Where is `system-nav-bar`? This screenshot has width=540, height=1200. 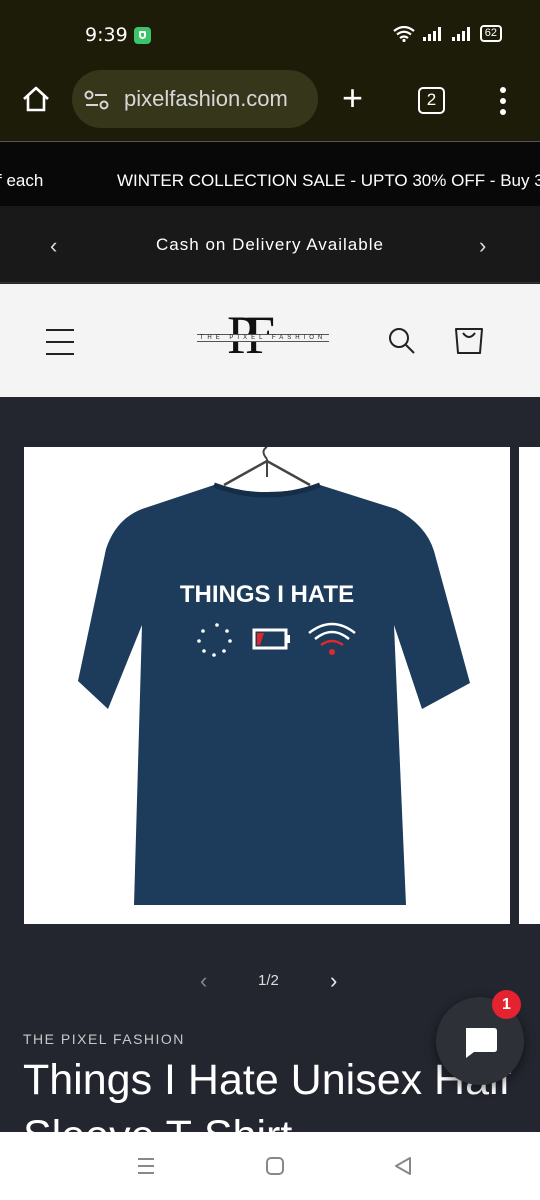 system-nav-bar is located at coordinates (270, 1166).